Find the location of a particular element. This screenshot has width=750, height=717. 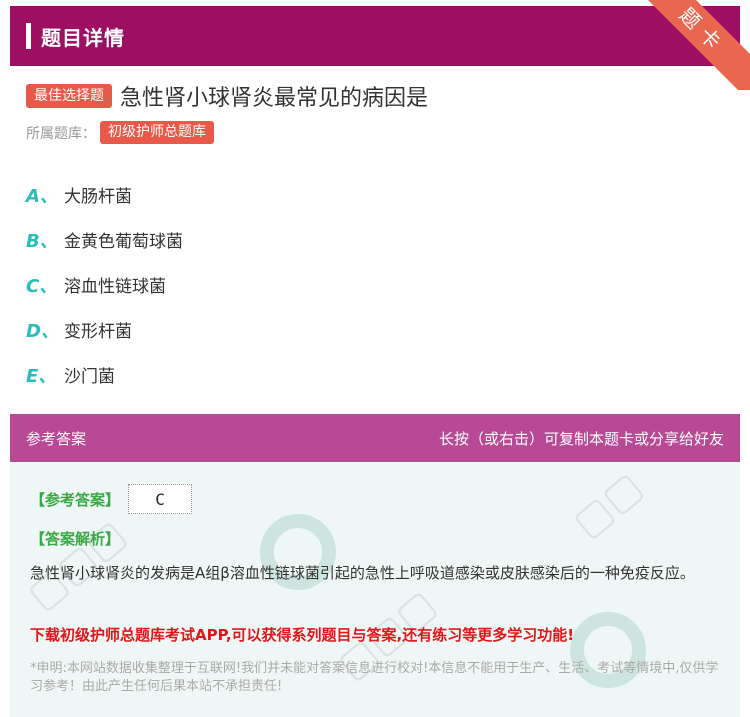

option-e: E、 沙门菌 is located at coordinates (104, 374).